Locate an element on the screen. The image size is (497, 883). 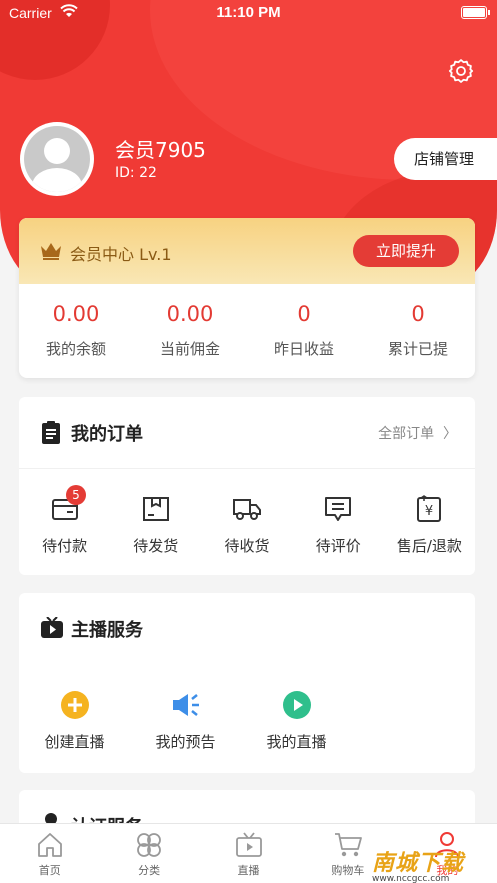
orders-header: 我的订单 全部订单 〉 is located at coordinates (247, 433).